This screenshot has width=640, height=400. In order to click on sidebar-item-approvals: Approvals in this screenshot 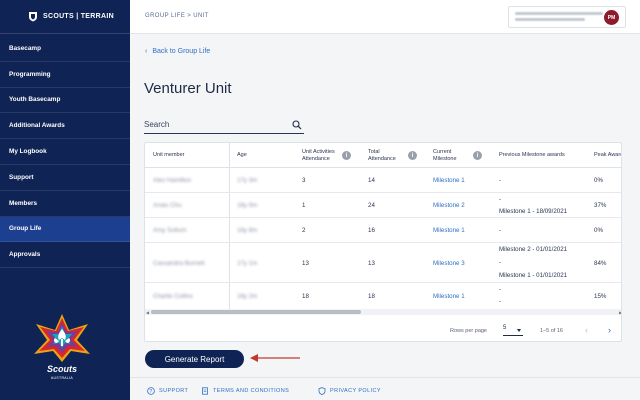, I will do `click(65, 255)`.